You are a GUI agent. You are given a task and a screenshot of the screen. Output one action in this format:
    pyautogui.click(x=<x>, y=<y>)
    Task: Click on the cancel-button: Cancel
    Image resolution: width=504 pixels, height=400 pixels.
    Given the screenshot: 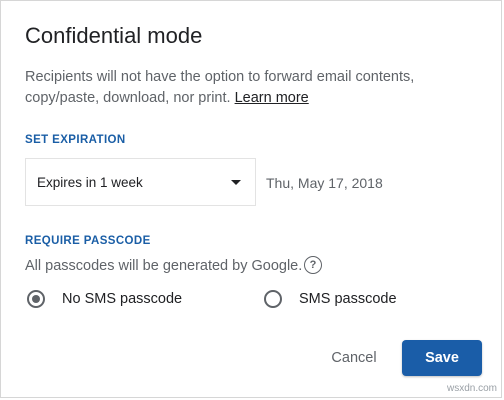 What is the action you would take?
    pyautogui.click(x=354, y=358)
    